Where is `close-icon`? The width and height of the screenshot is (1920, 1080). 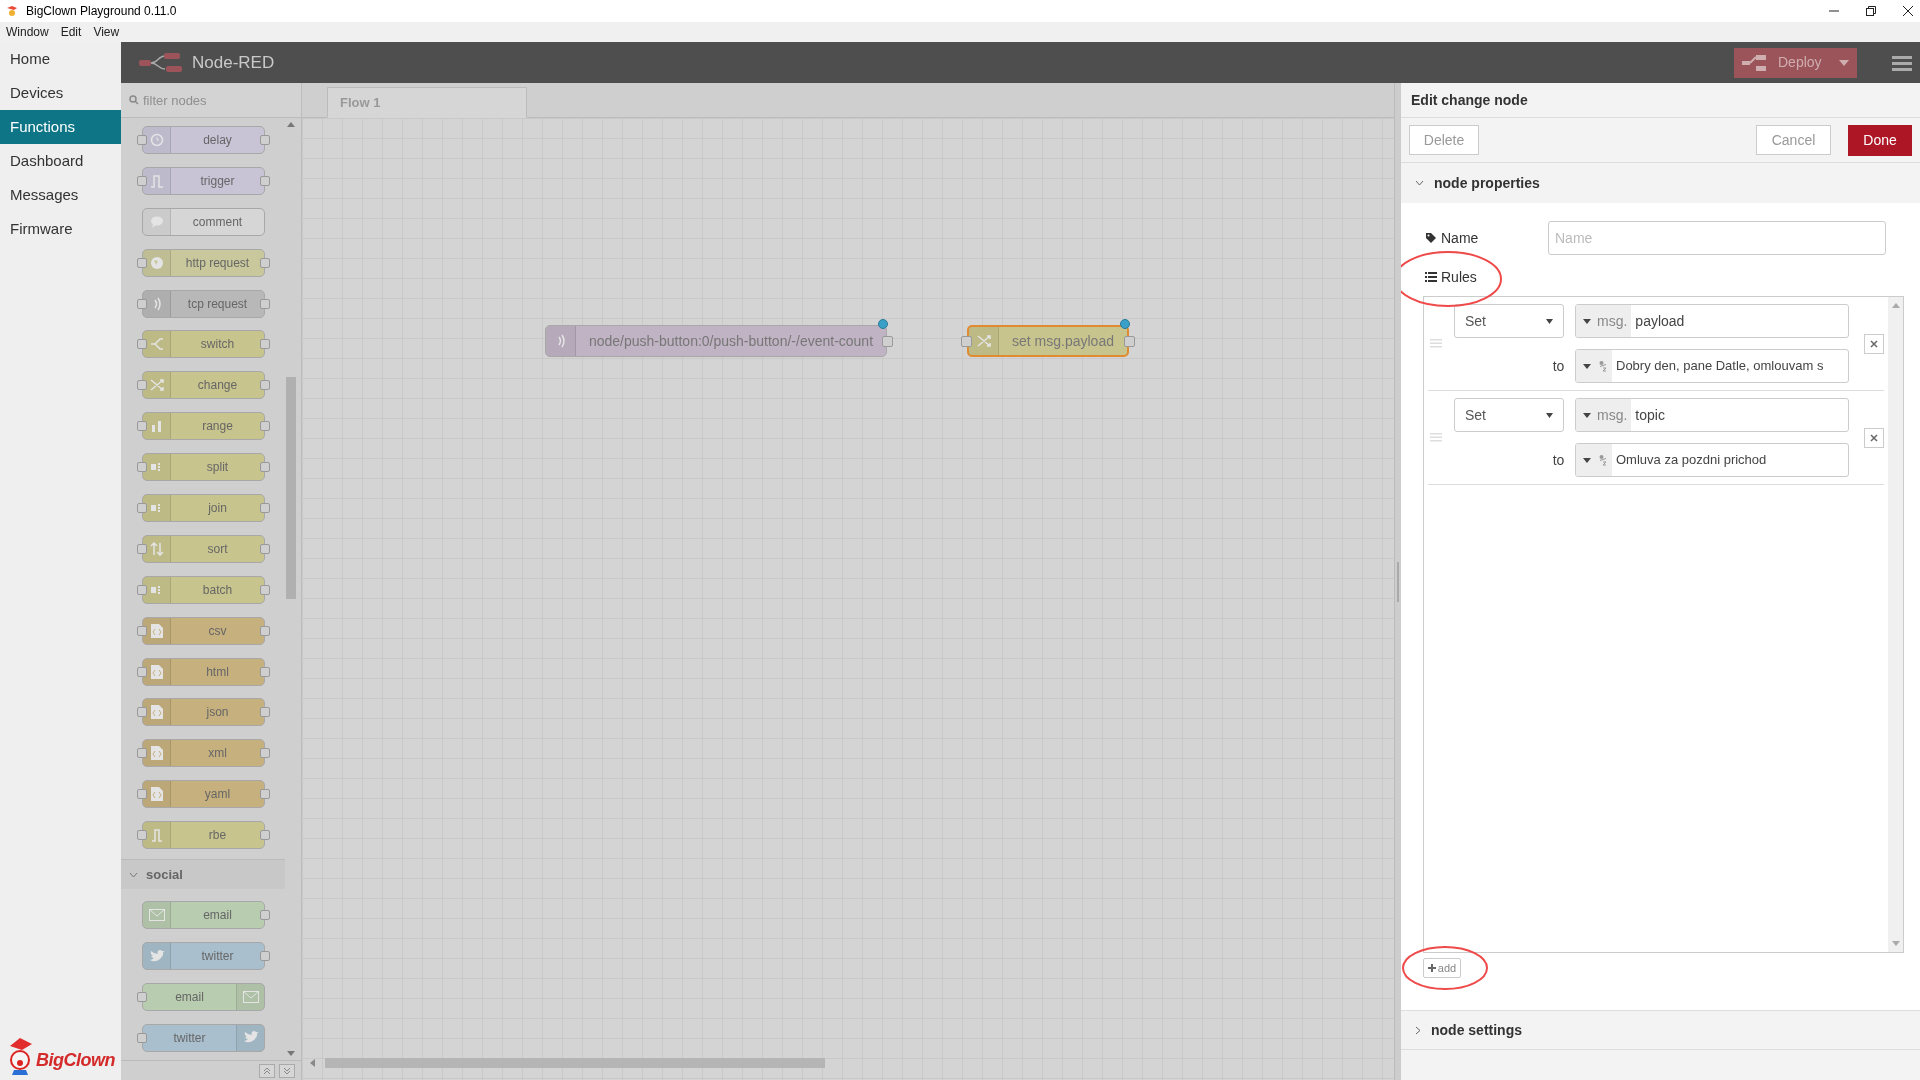
close-icon is located at coordinates (1908, 11).